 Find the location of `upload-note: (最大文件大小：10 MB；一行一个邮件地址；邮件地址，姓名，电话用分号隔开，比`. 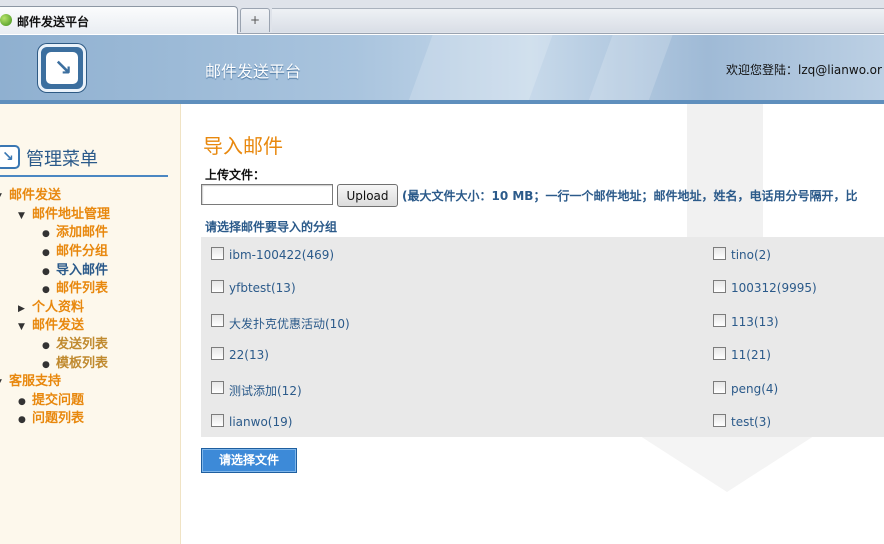

upload-note: (最大文件大小：10 MB；一行一个邮件地址；邮件地址，姓名，电话用分号隔开，比 is located at coordinates (630, 196).